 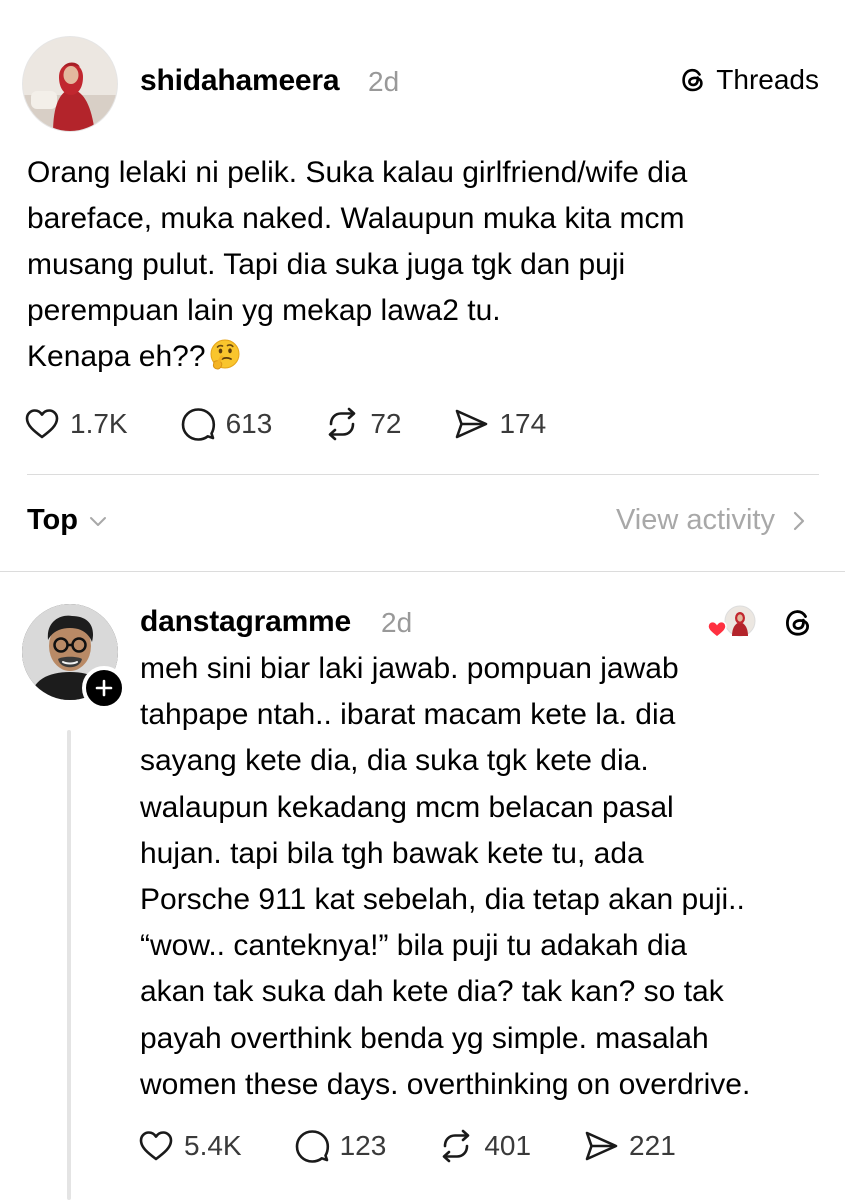 I want to click on threads-label: Threads, so click(x=767, y=79).